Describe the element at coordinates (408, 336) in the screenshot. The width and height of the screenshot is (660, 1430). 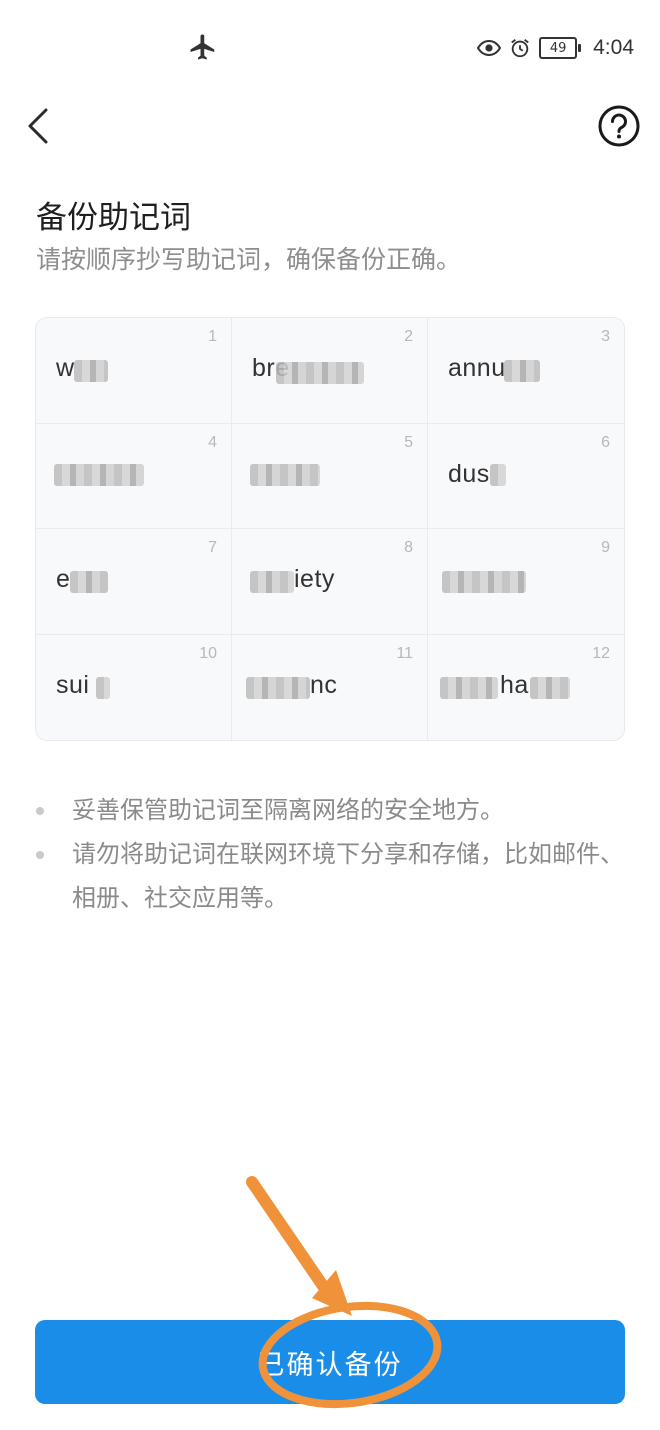
I see `word-index: 2` at that location.